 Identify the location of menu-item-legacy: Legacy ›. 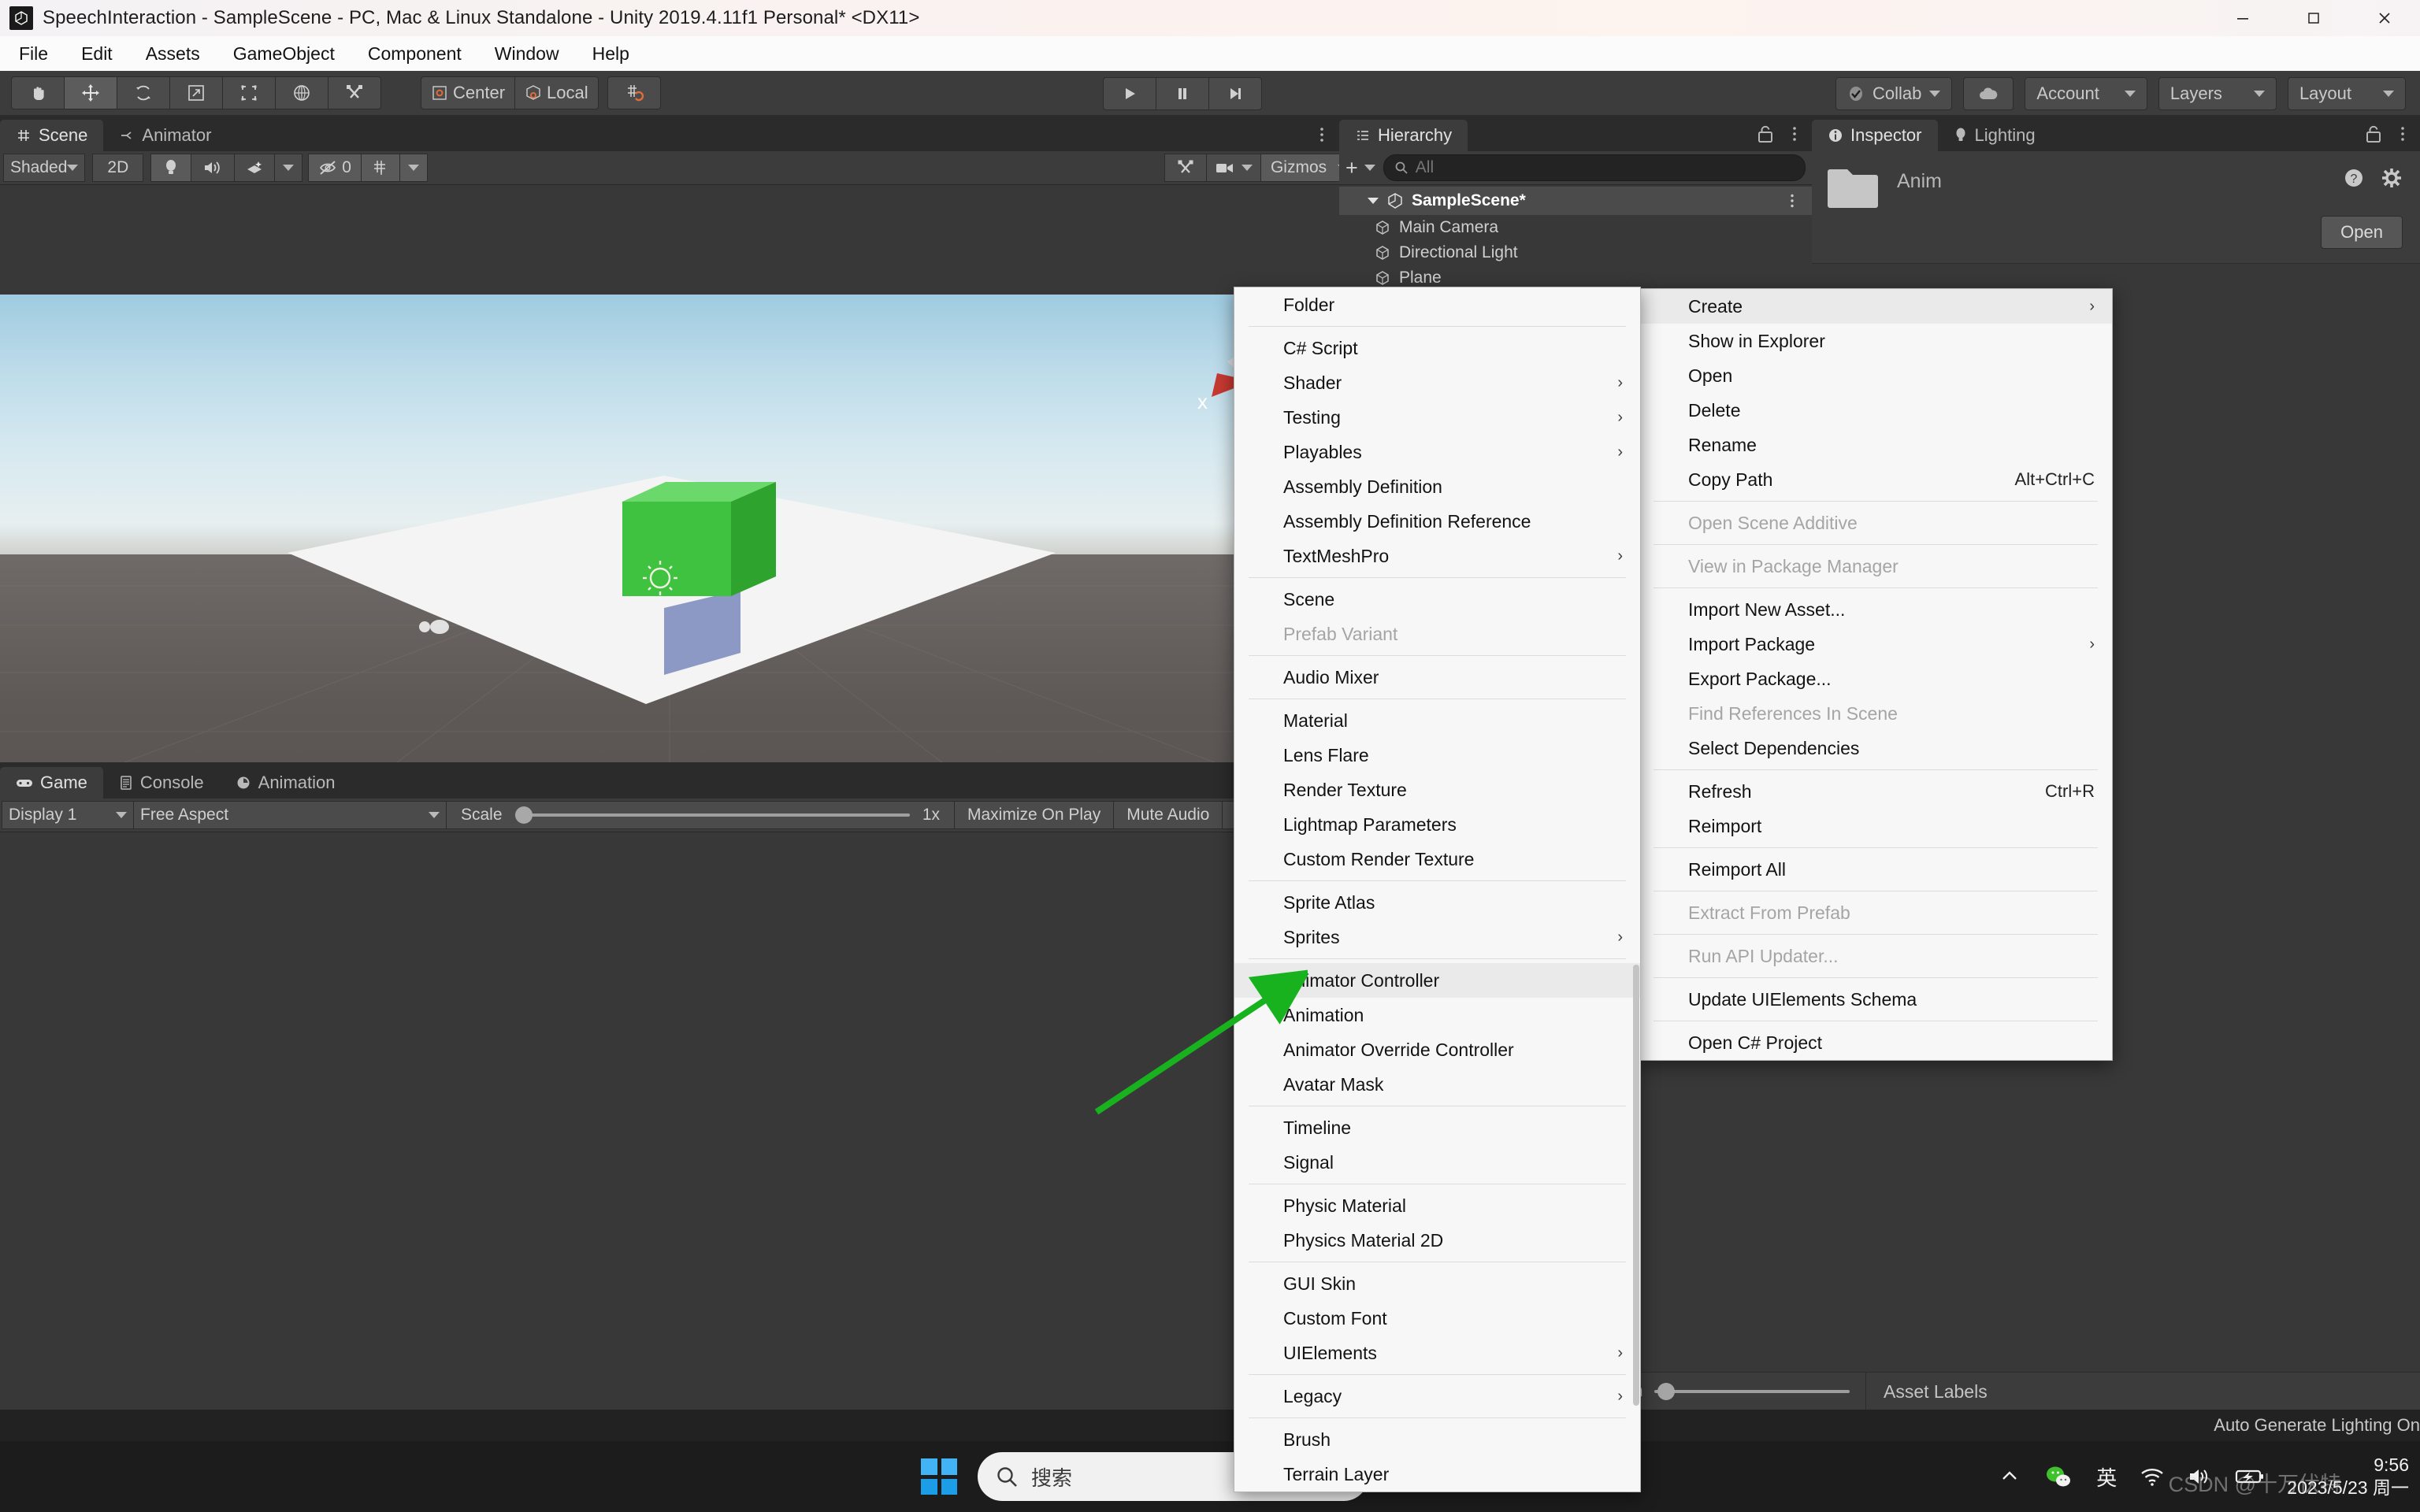
(1437, 1396).